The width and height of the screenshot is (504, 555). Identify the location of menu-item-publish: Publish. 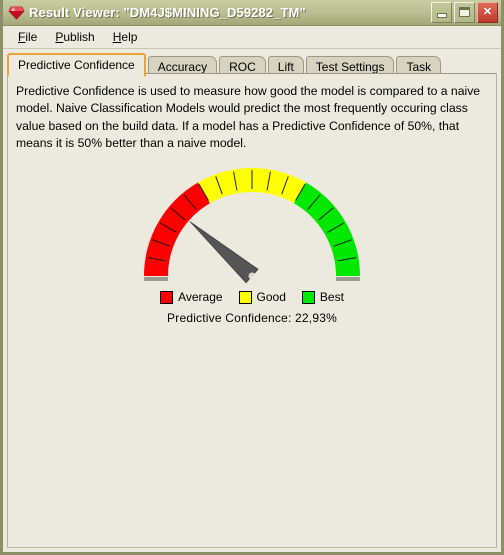
(74, 37).